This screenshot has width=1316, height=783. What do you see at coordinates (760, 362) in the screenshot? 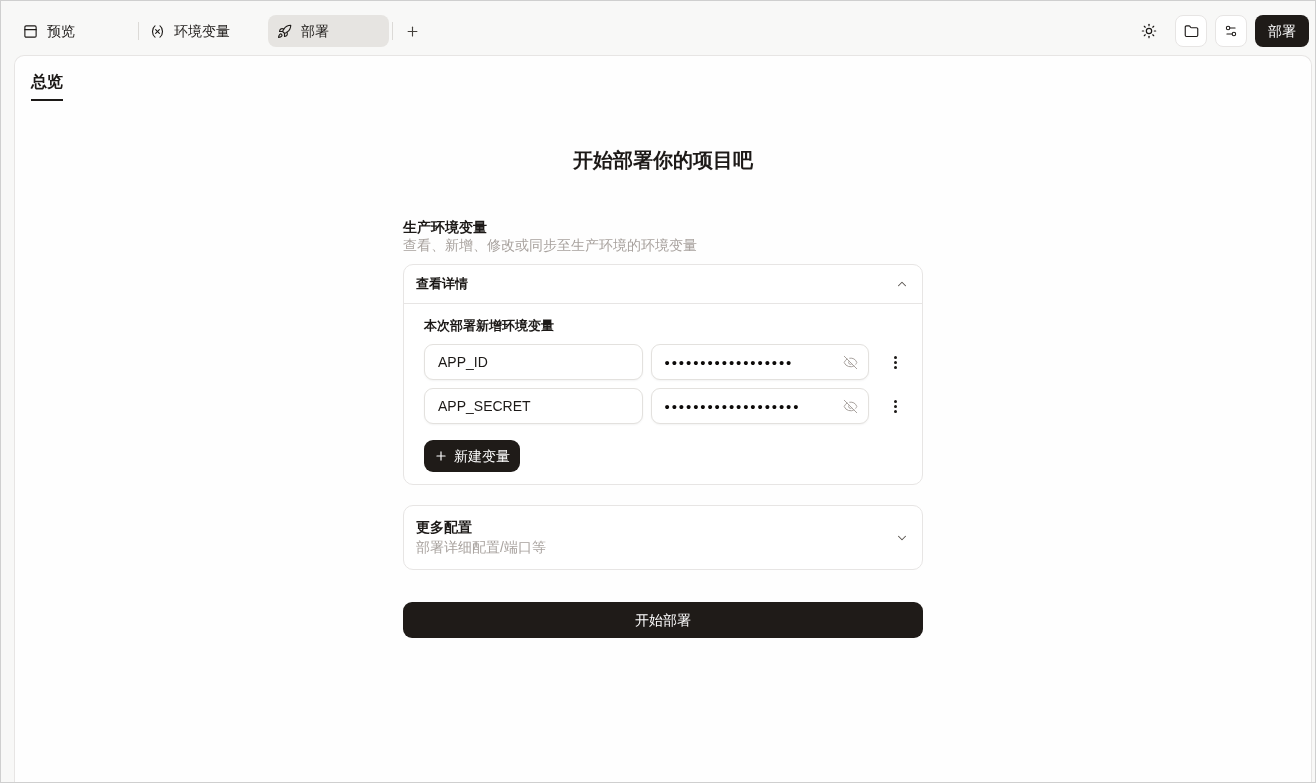
I see `variable-value-field: ••••••••••••••••••` at bounding box center [760, 362].